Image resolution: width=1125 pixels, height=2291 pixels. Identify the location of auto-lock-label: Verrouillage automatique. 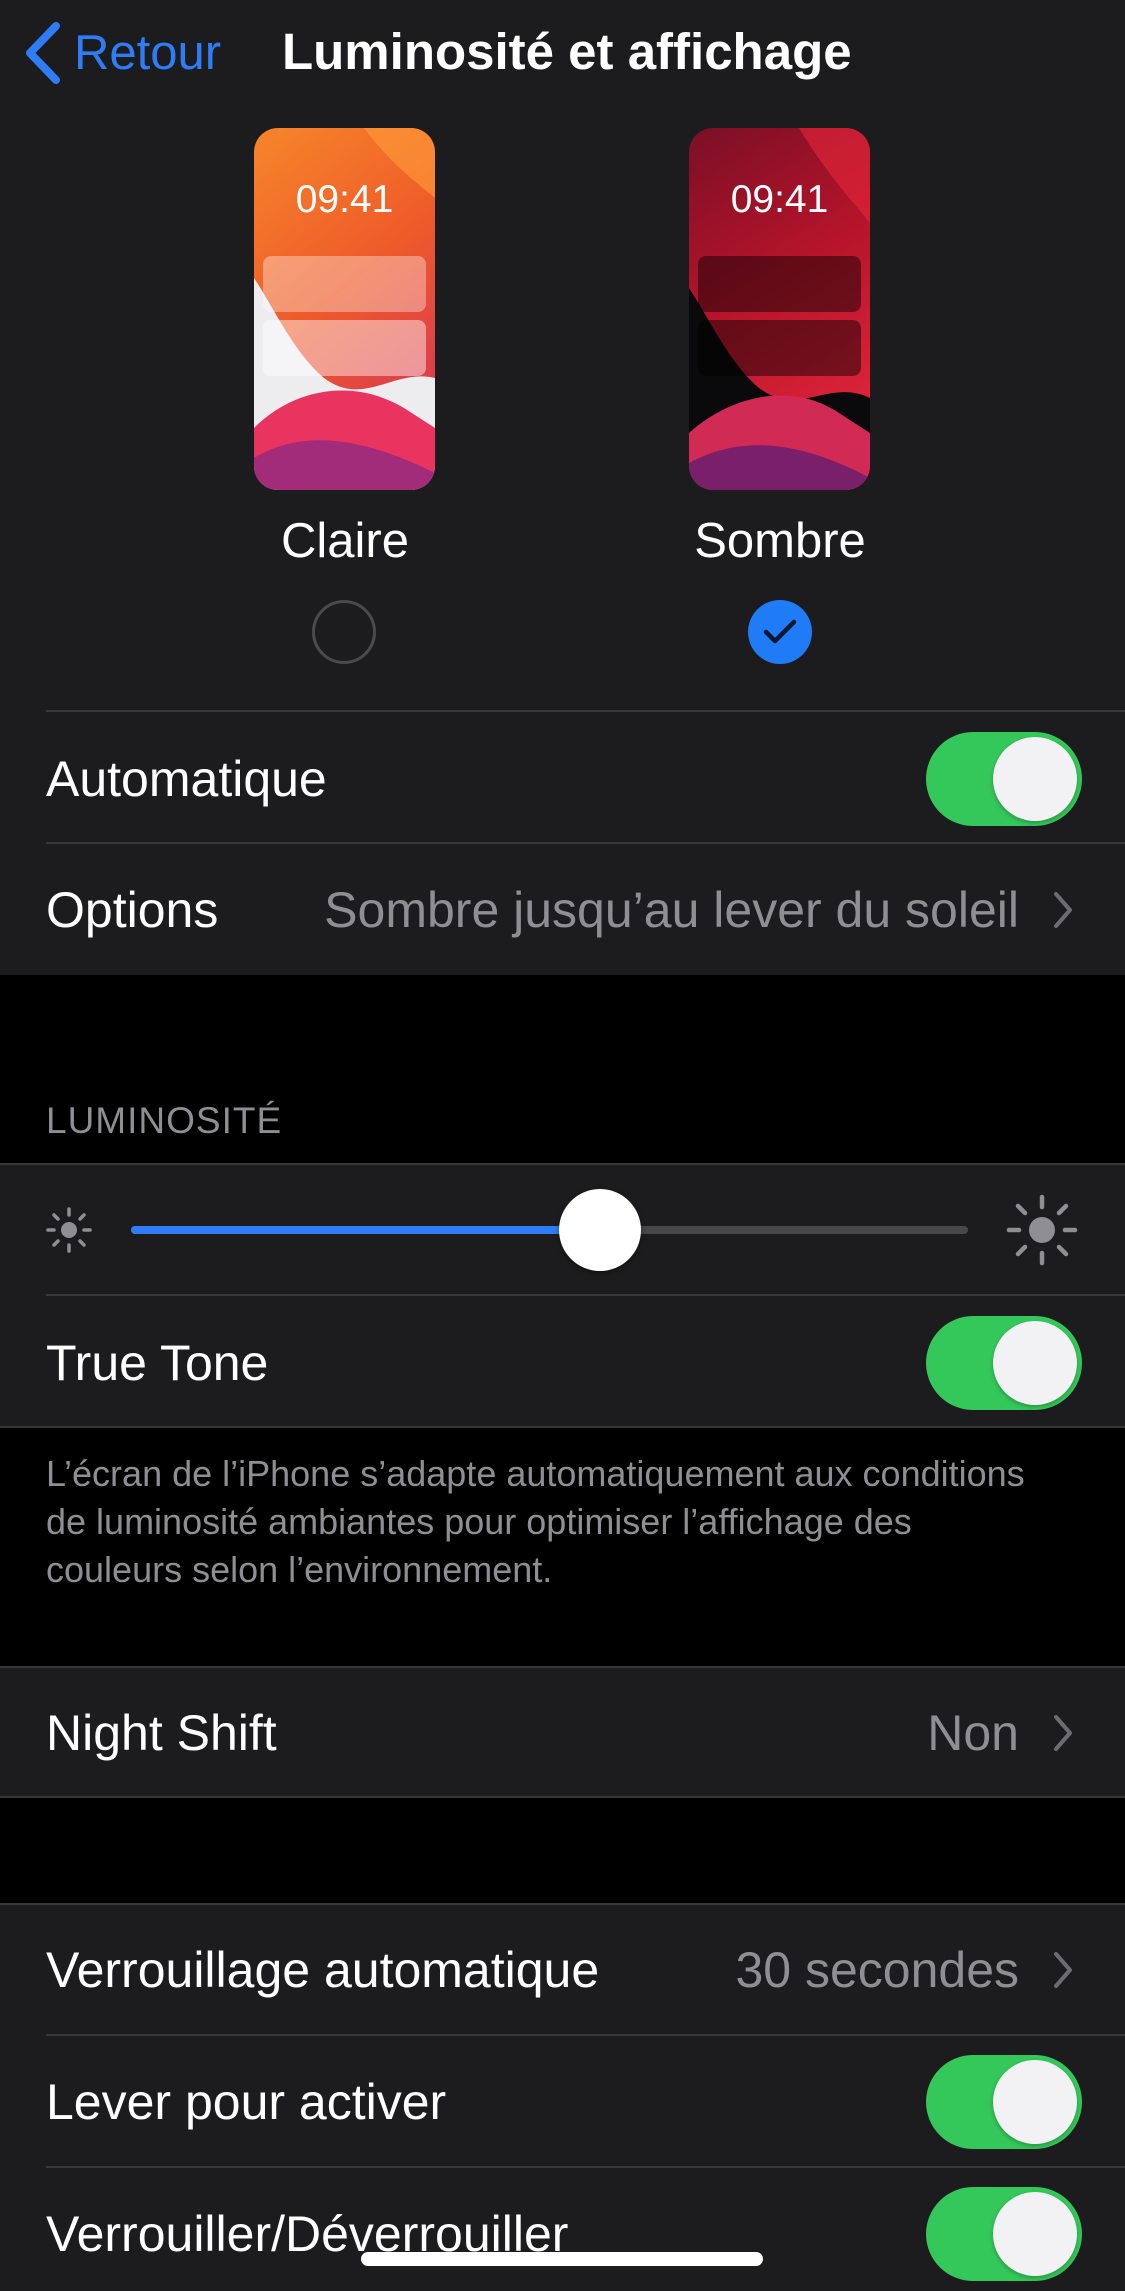
(323, 1970).